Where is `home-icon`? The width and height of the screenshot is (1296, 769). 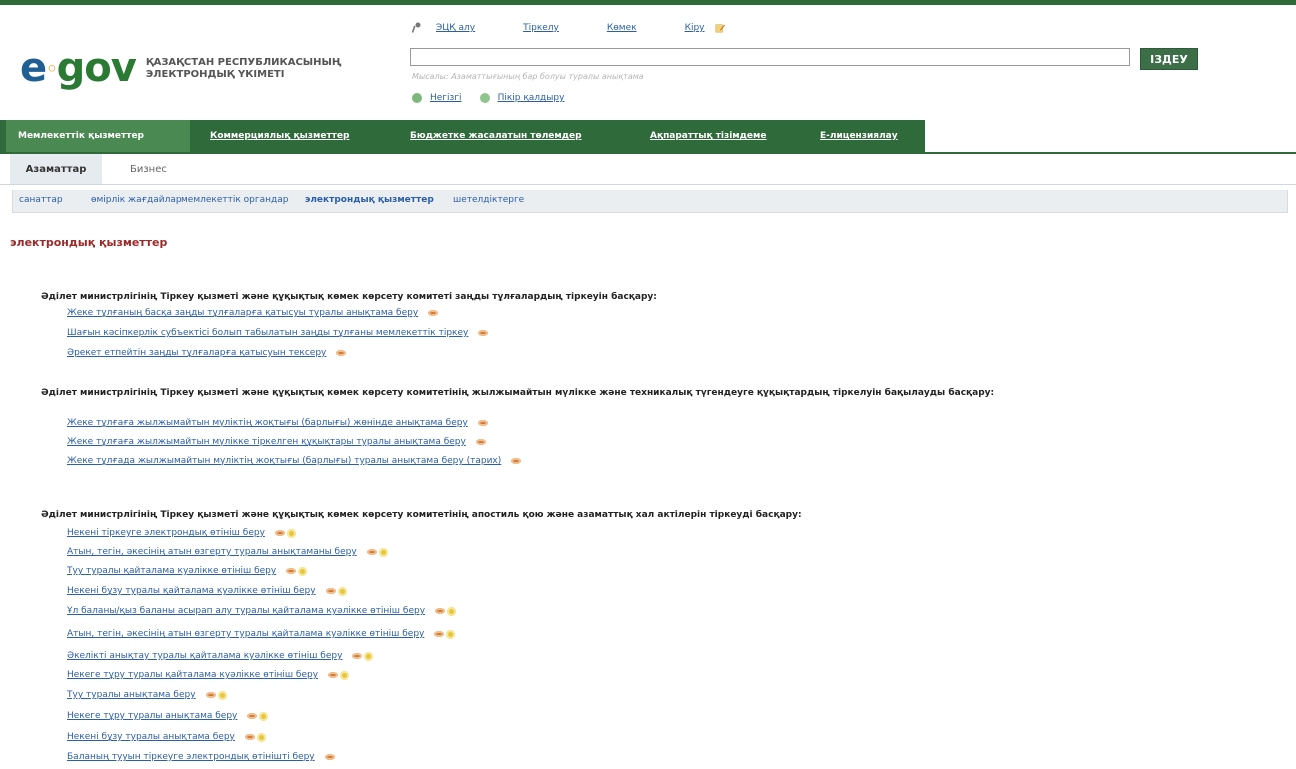
home-icon is located at coordinates (417, 98).